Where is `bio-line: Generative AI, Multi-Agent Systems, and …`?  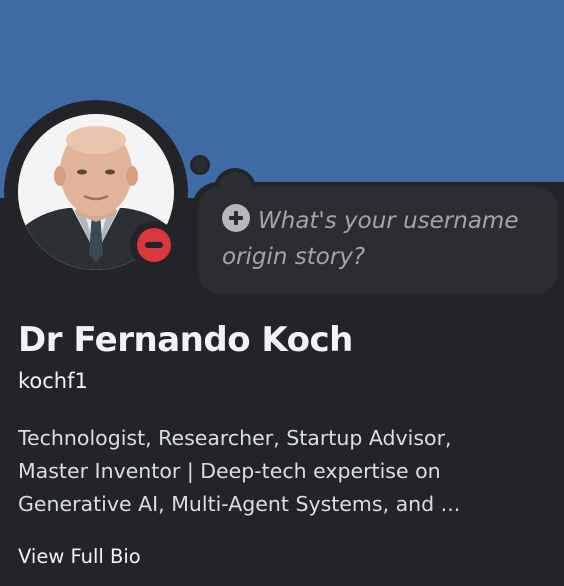 bio-line: Generative AI, Multi-Agent Systems, and … is located at coordinates (239, 504).